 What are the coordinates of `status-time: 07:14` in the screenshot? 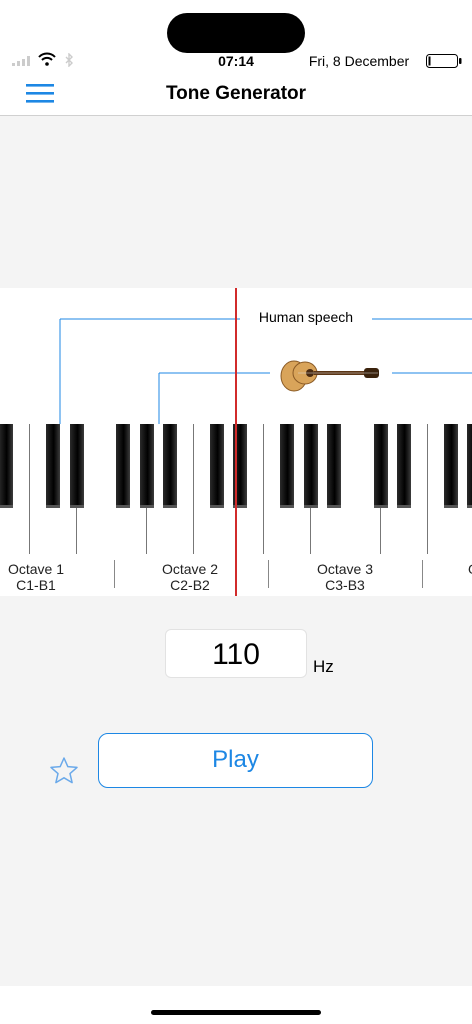 It's located at (236, 61).